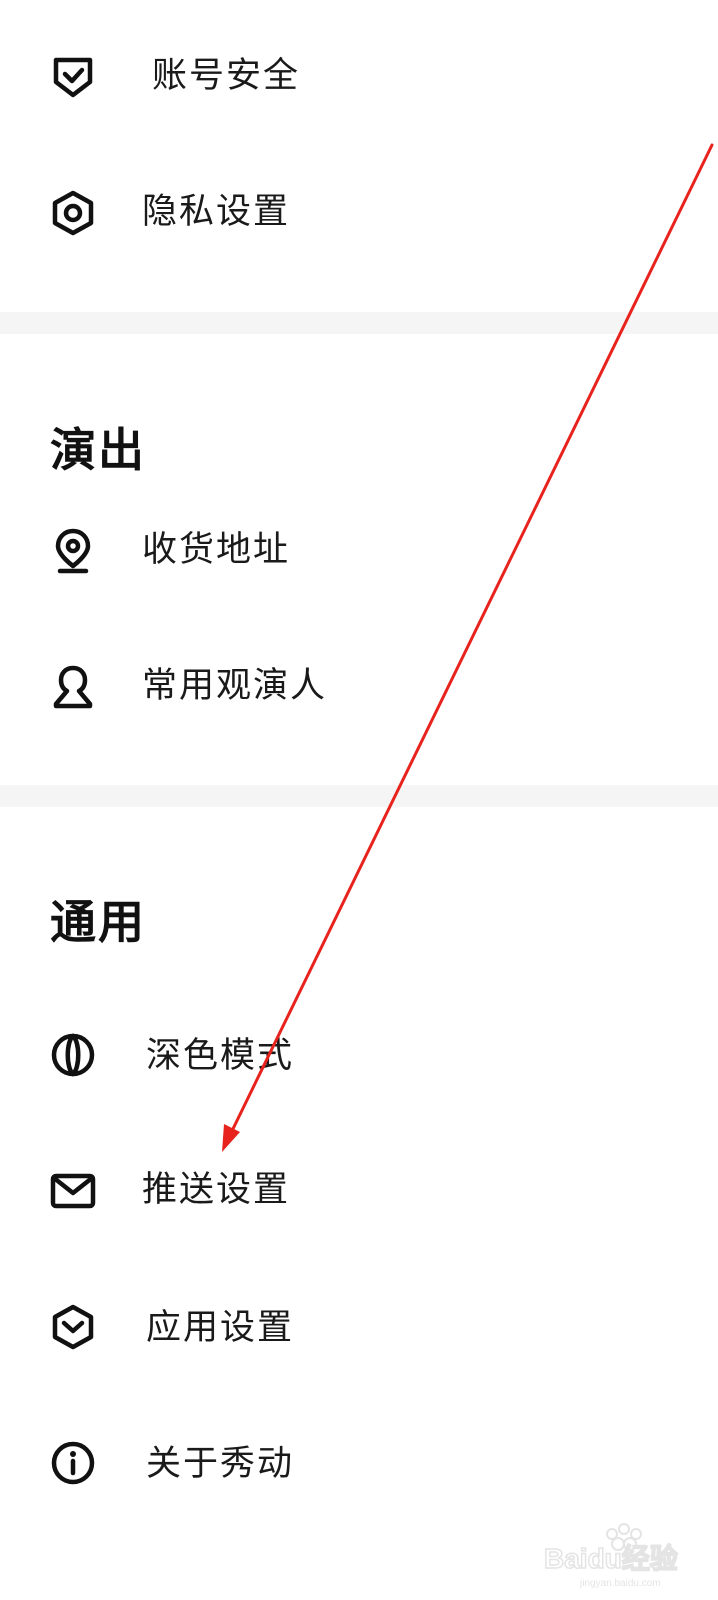  I want to click on baidu-paw-logo-icon: Baidu经验 jingyan.baidu.com, so click(611, 1556).